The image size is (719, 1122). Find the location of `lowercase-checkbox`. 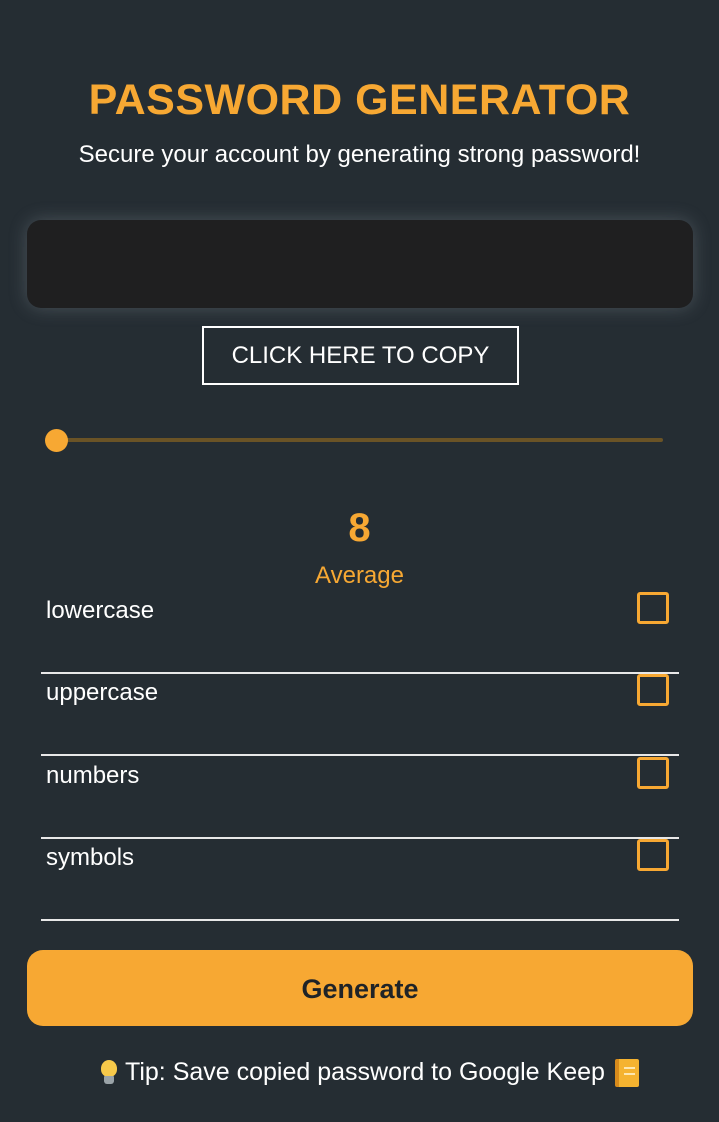

lowercase-checkbox is located at coordinates (653, 608).